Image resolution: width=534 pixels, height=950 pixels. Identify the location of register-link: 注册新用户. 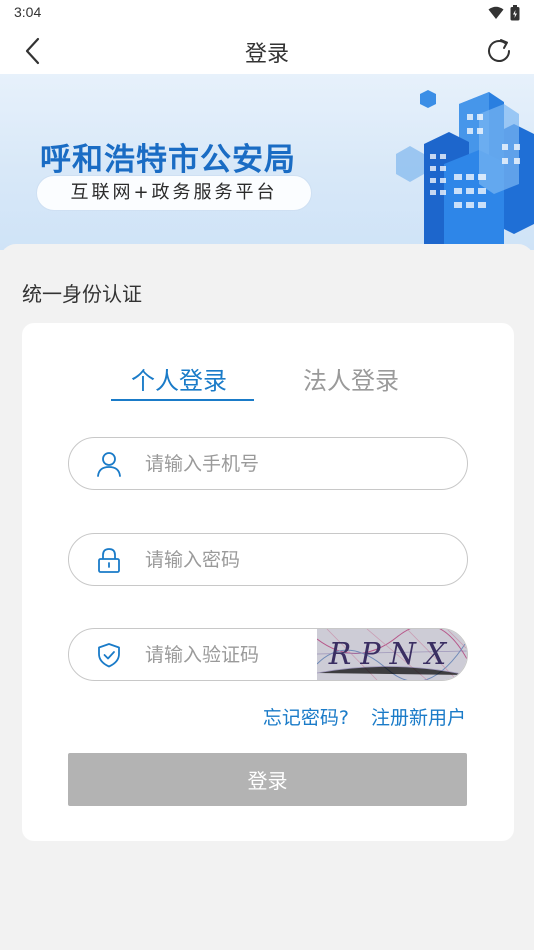
(418, 716).